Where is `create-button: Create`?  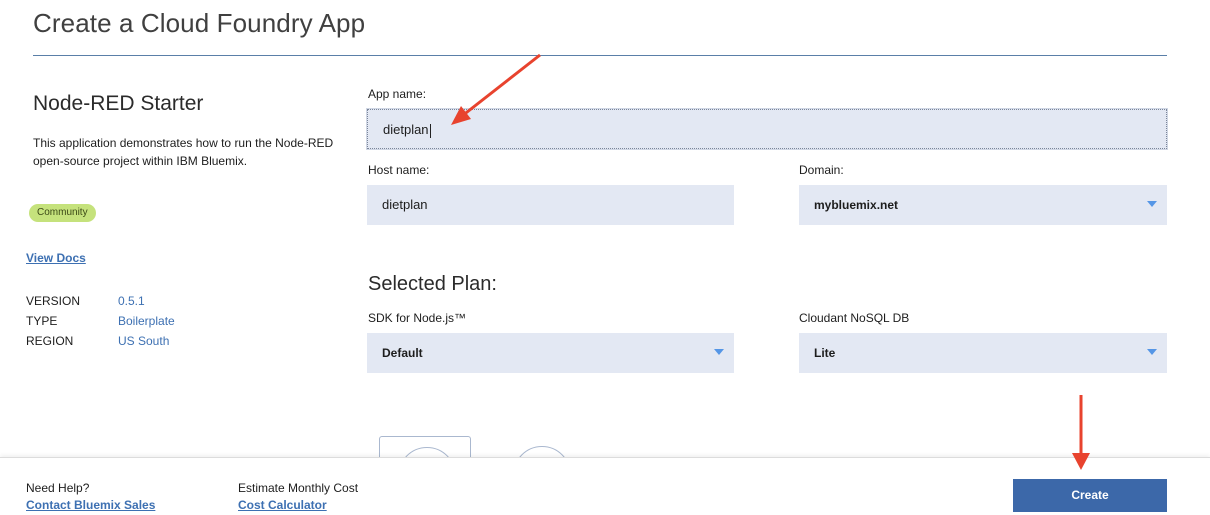
create-button: Create is located at coordinates (1090, 495).